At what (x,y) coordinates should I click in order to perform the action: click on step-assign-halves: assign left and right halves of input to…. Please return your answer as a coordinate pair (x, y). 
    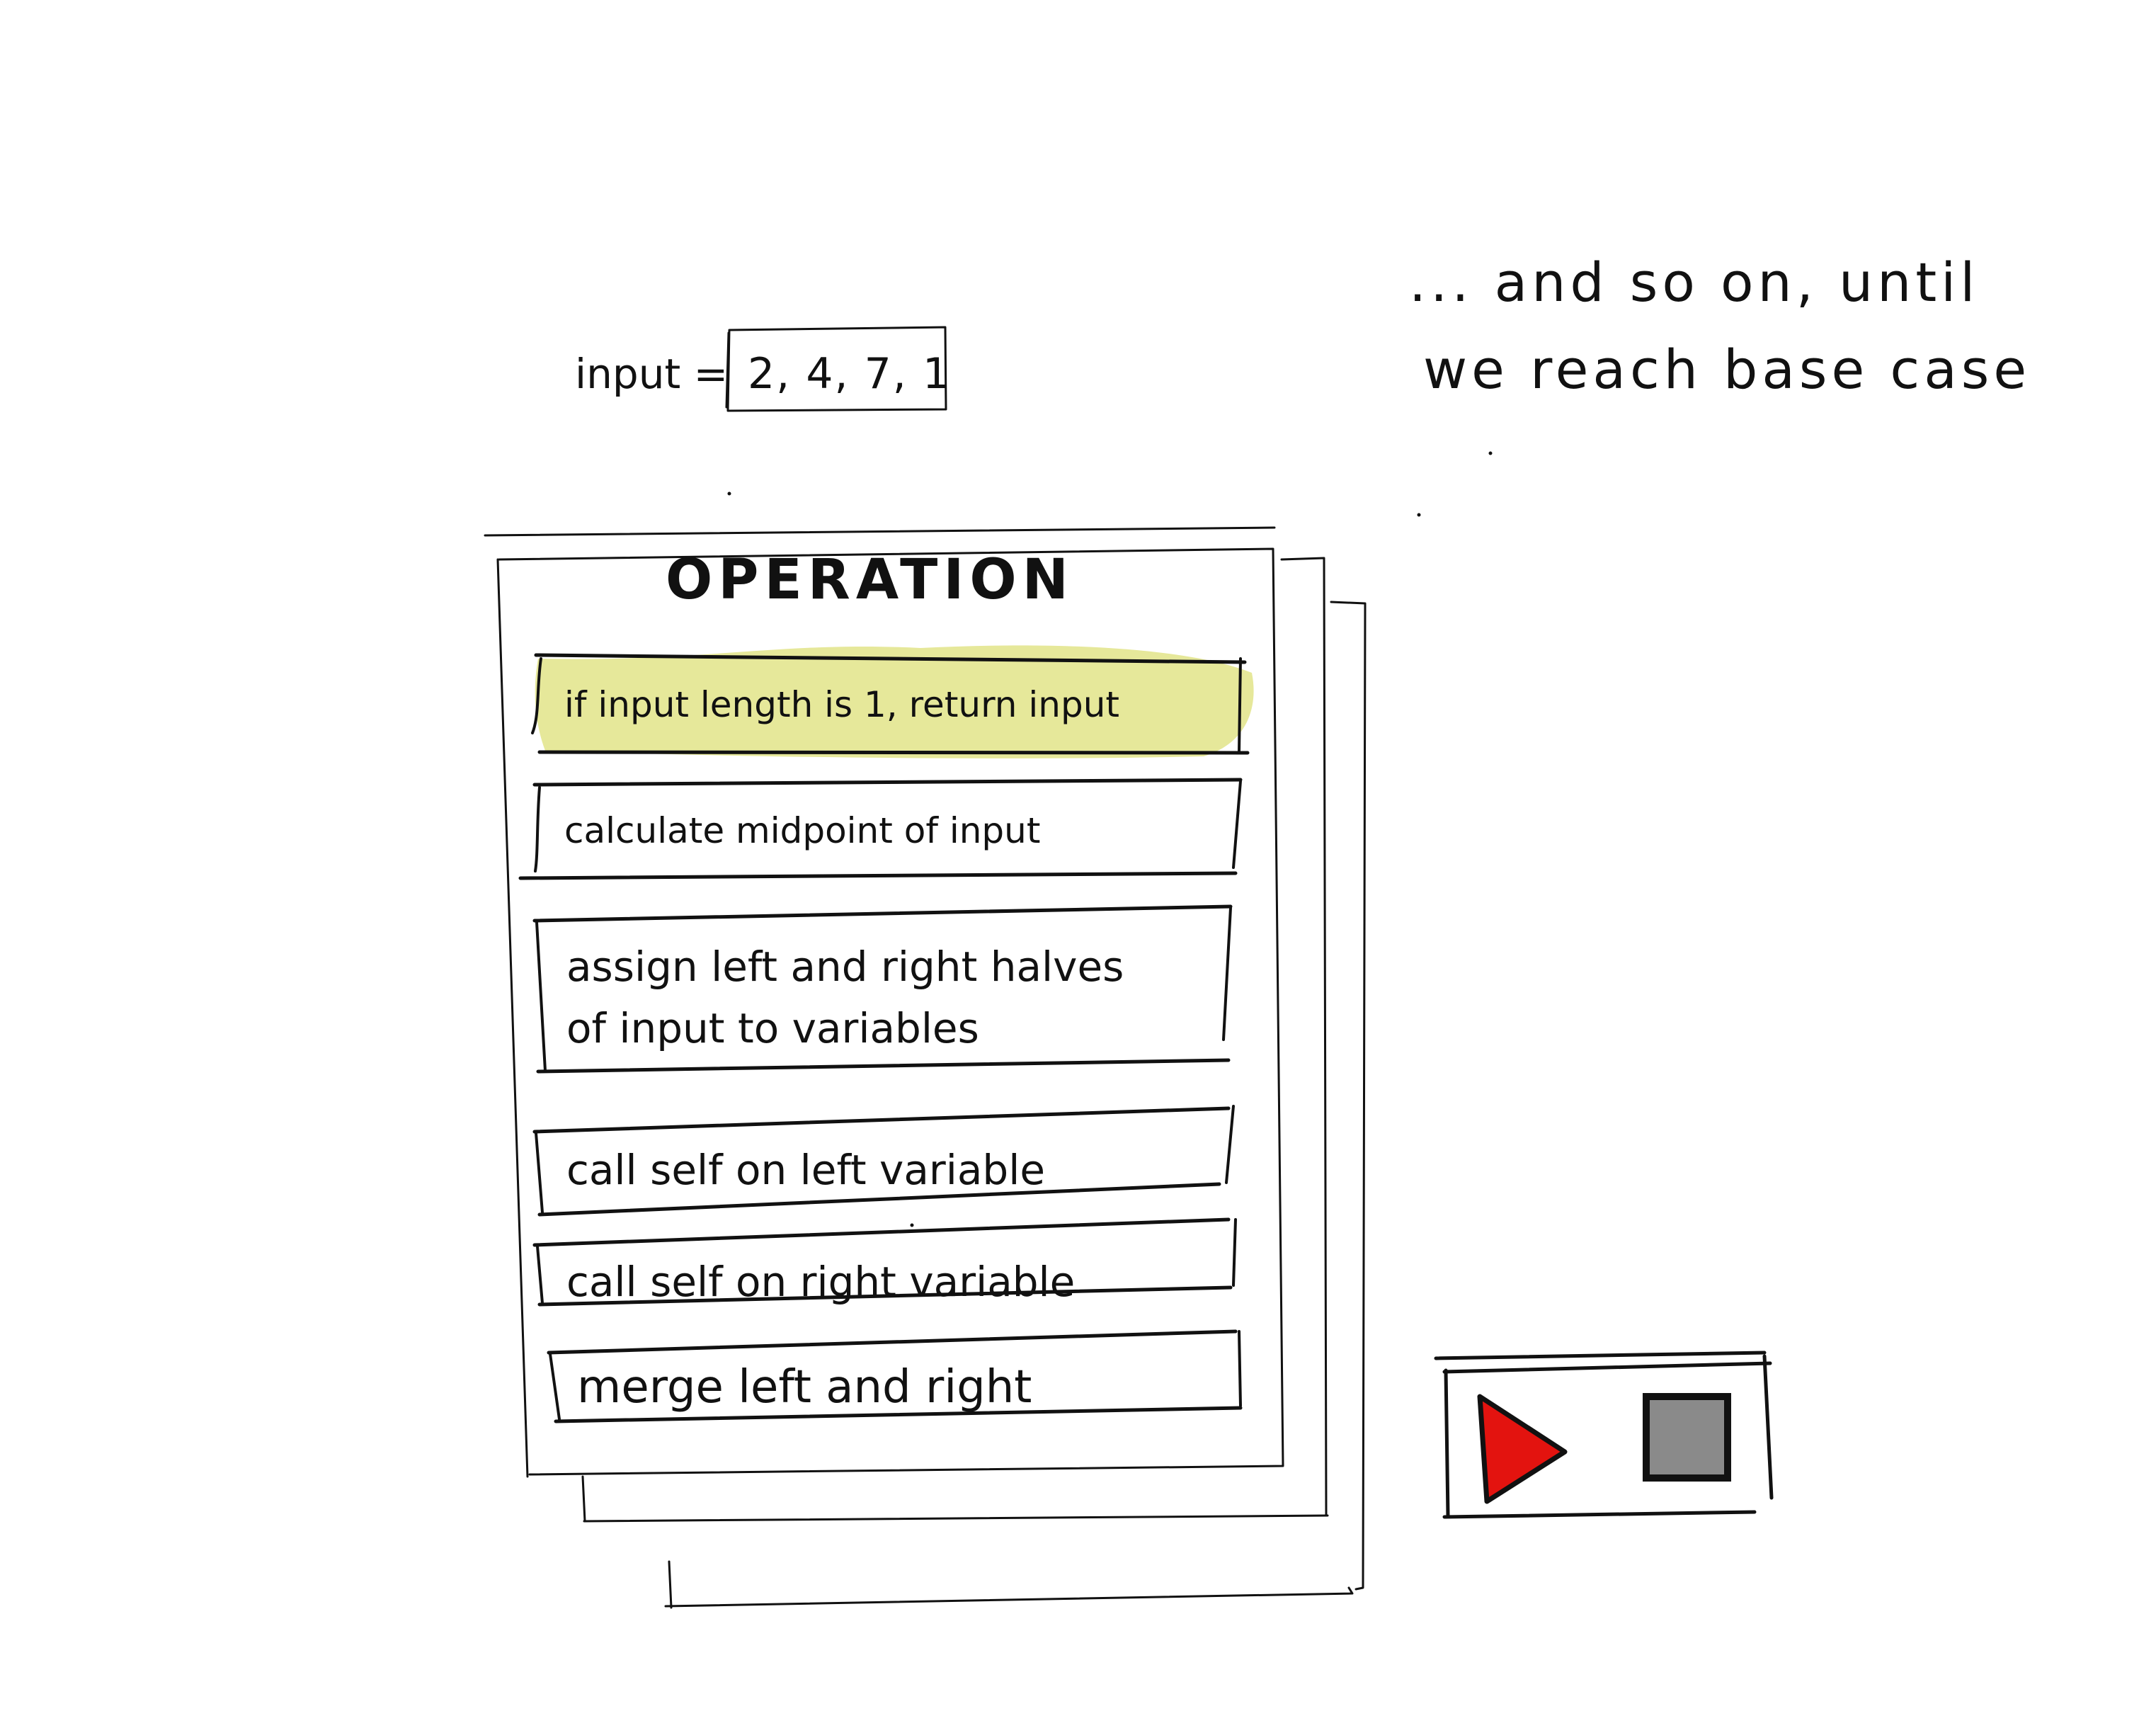
    Looking at the image, I should click on (883, 989).